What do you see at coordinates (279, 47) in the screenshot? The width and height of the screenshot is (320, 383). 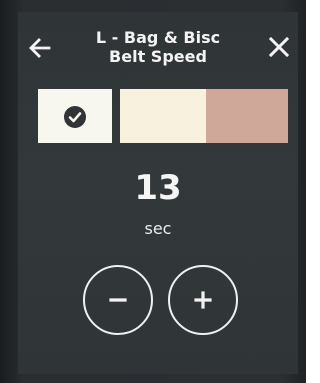 I see `close-icon` at bounding box center [279, 47].